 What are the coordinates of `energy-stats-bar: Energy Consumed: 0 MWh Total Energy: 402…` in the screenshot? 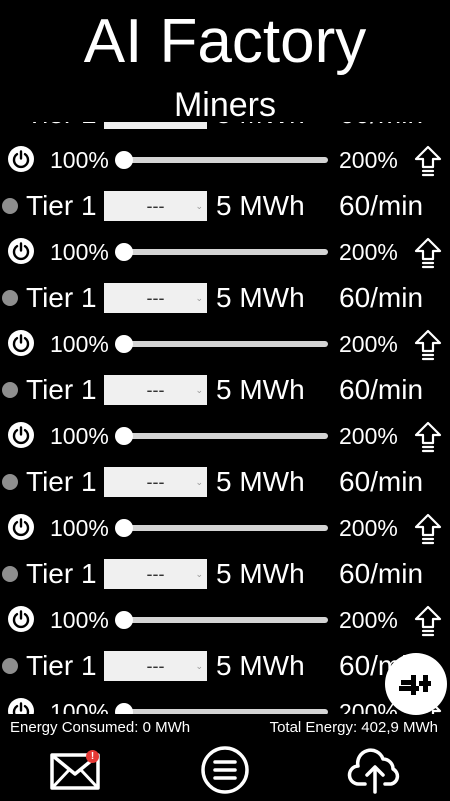 It's located at (225, 728).